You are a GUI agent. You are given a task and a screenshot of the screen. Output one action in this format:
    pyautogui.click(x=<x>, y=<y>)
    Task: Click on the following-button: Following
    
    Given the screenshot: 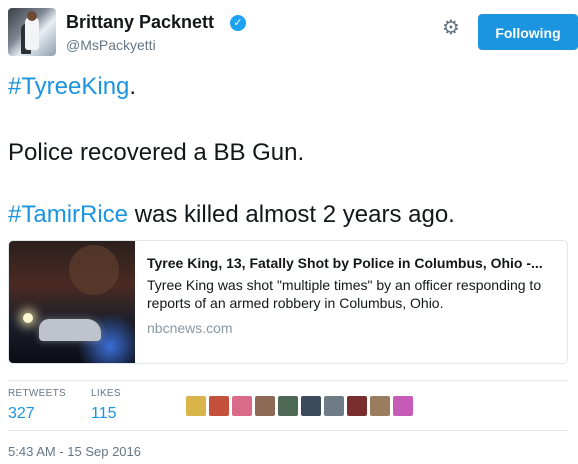 What is the action you would take?
    pyautogui.click(x=528, y=32)
    